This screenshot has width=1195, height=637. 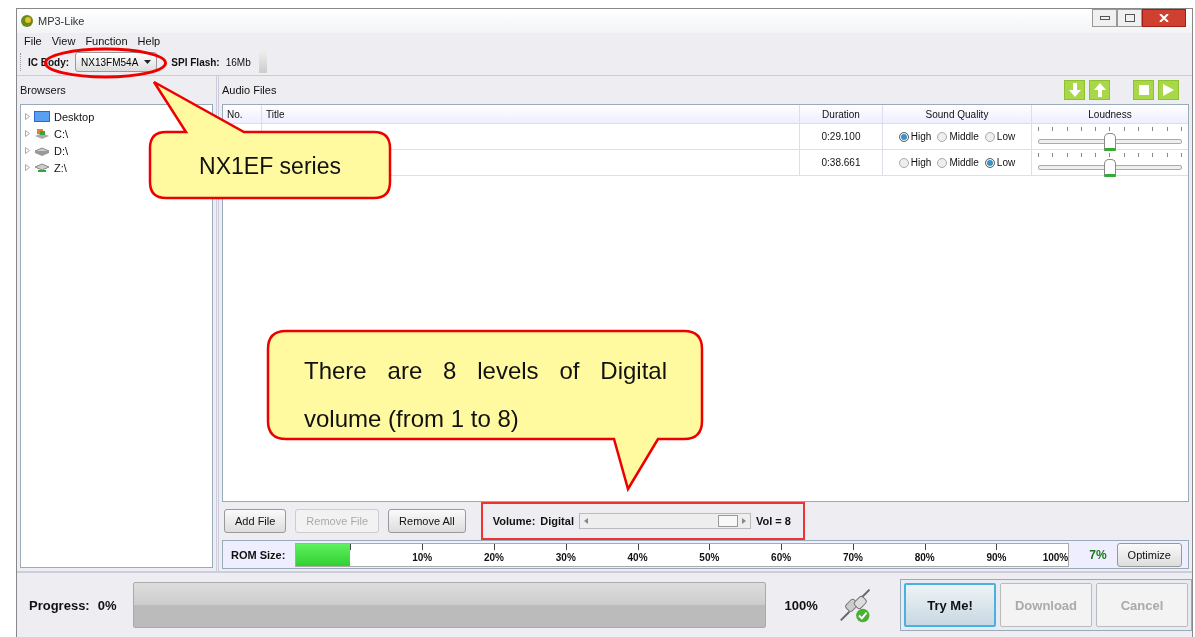 I want to click on right-arrow-icon, so click(x=743, y=521).